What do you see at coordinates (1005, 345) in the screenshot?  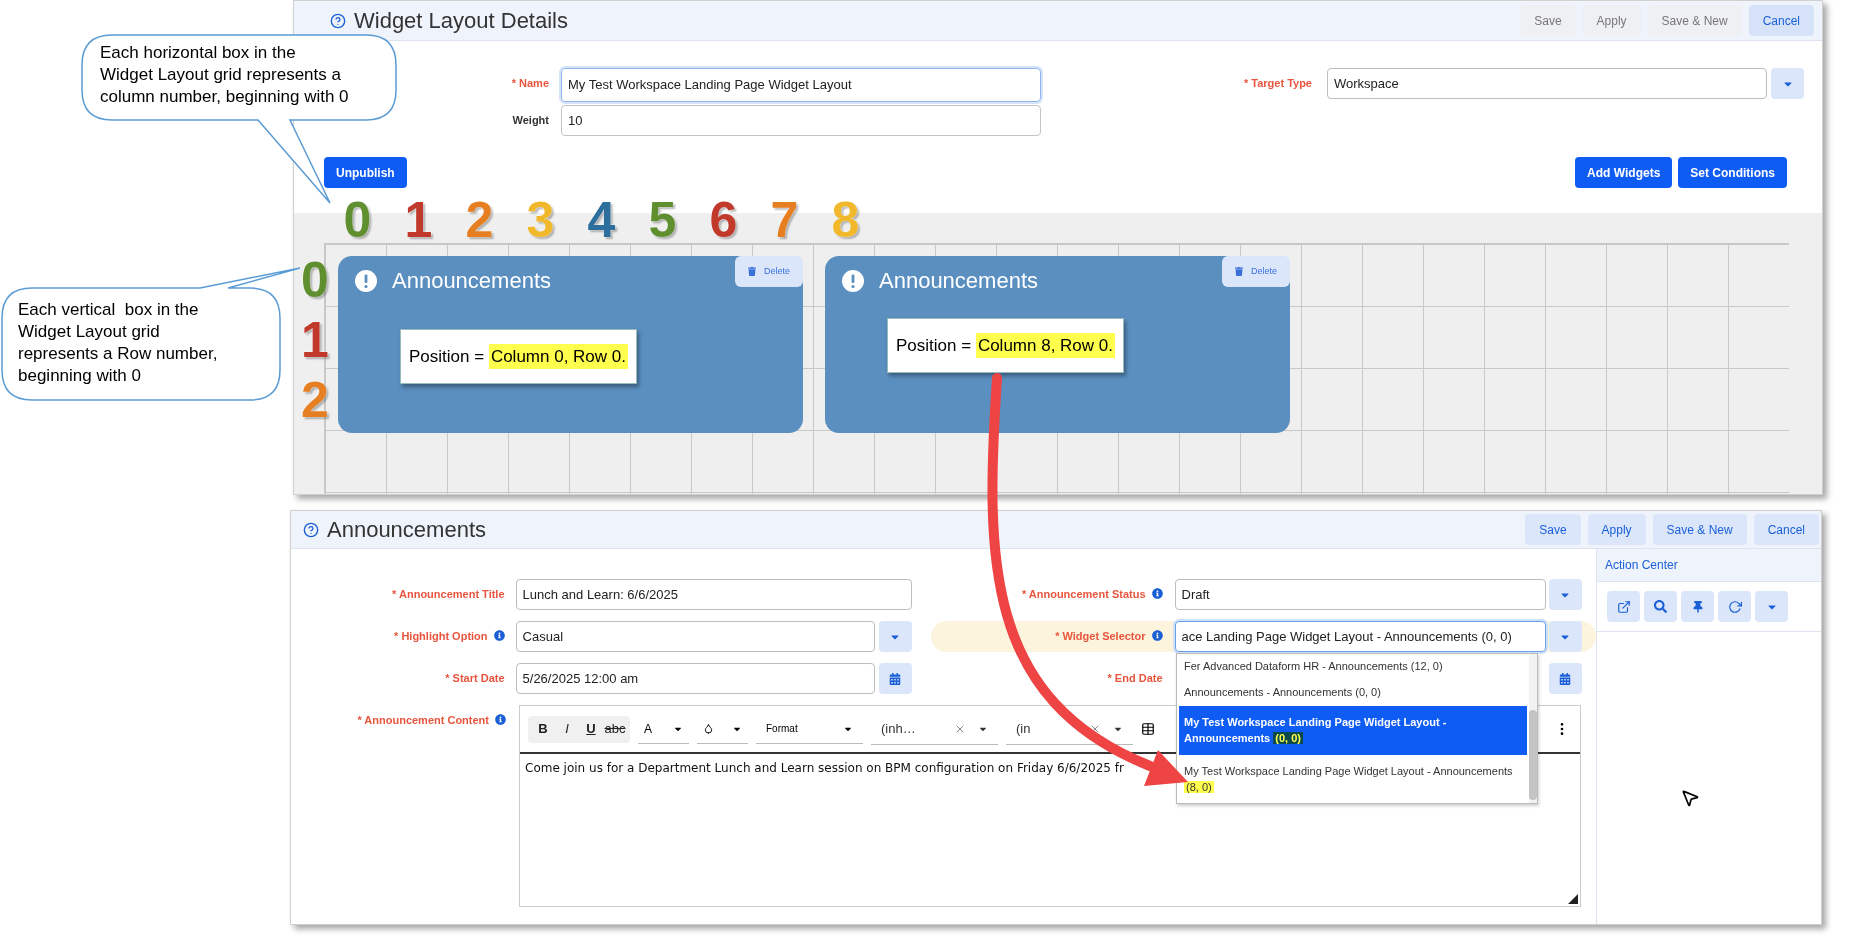 I see `position-note: Position = Column 8, Row 0.` at bounding box center [1005, 345].